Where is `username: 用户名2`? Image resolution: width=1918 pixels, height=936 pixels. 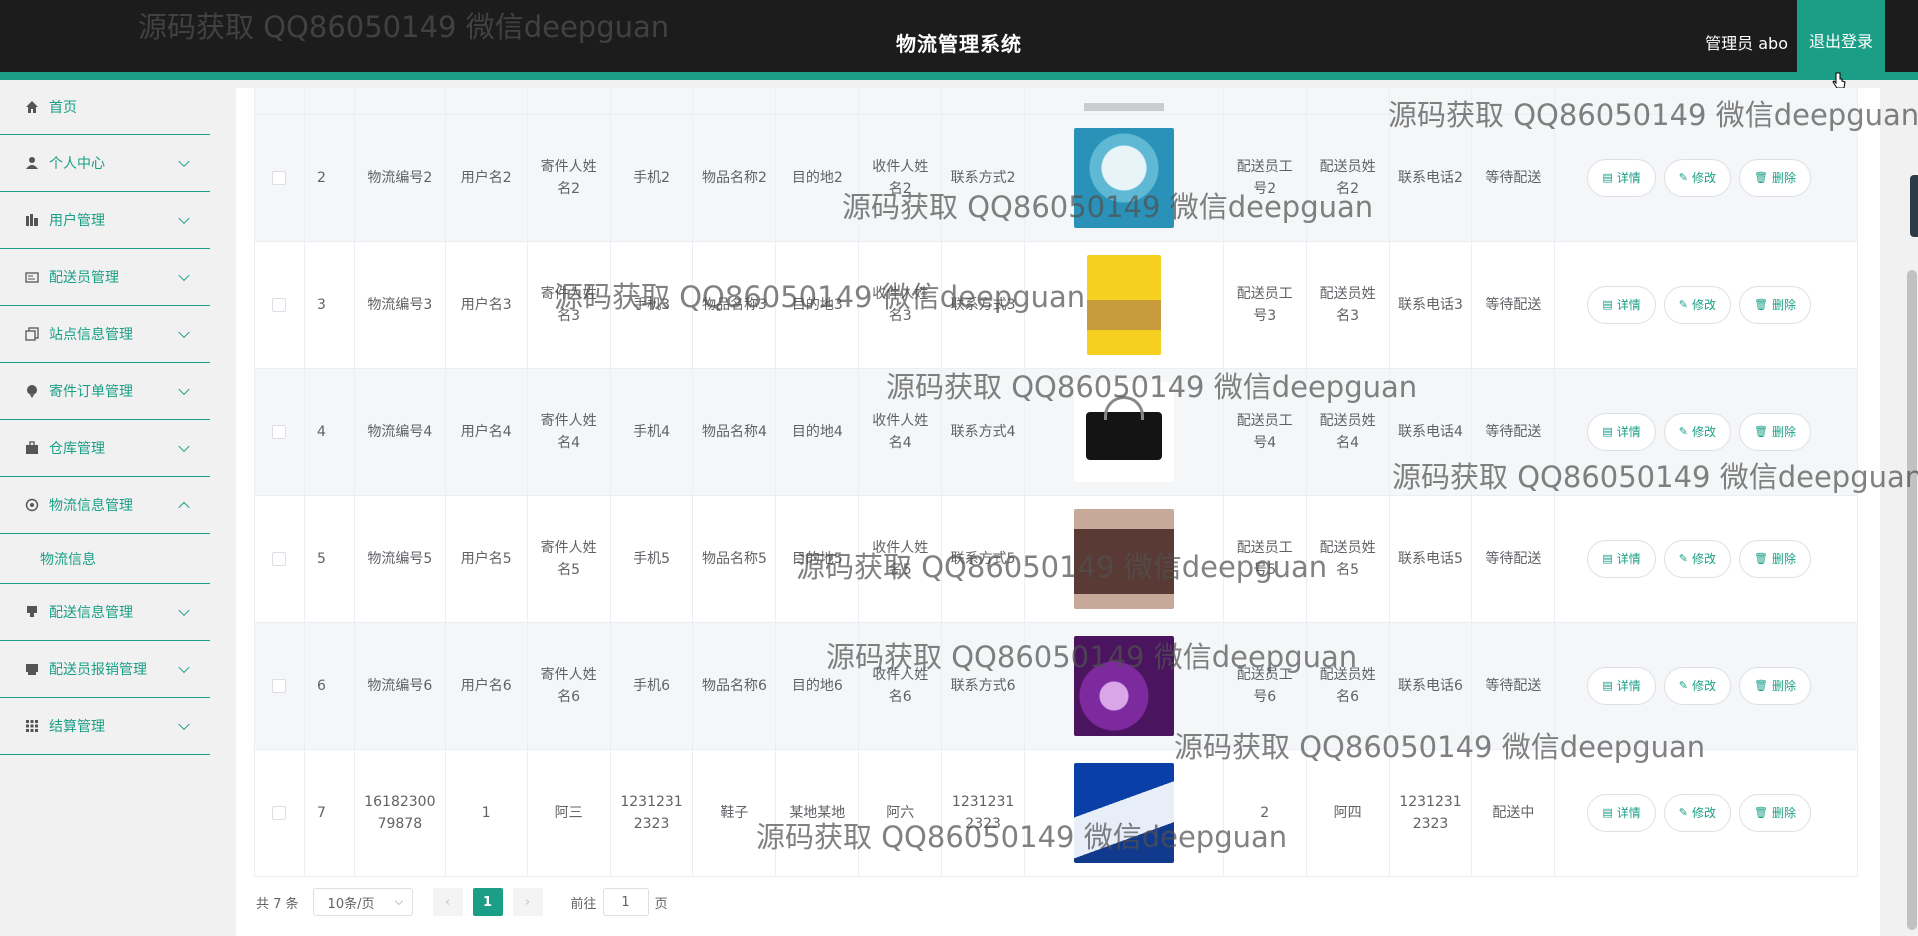 username: 用户名2 is located at coordinates (487, 178).